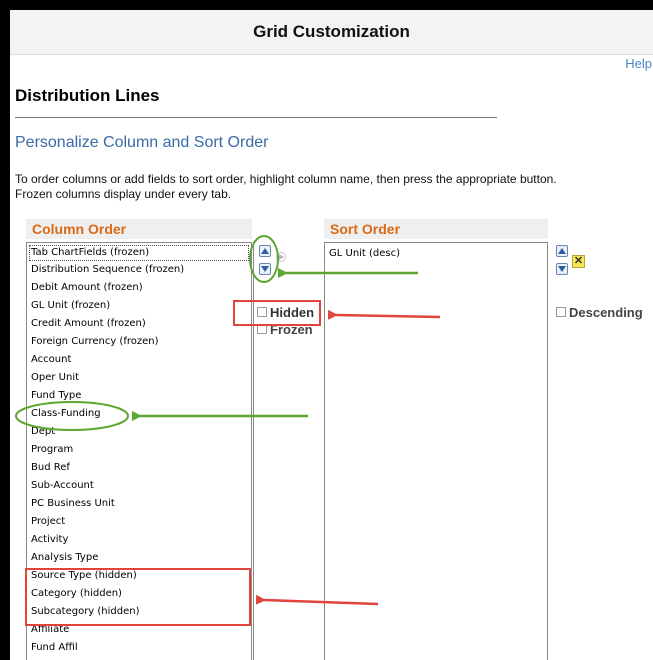 The width and height of the screenshot is (653, 660). I want to click on highlight-ellipse-move-buttons, so click(264, 259).